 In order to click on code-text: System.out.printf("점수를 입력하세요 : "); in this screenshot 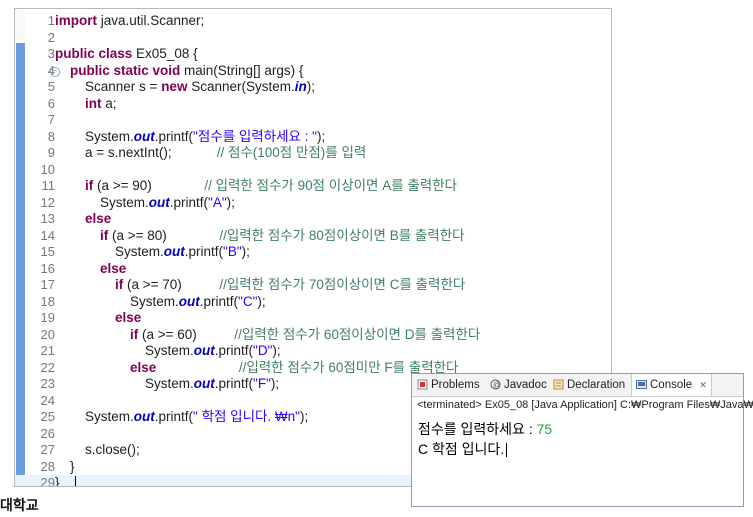, I will do `click(190, 137)`.